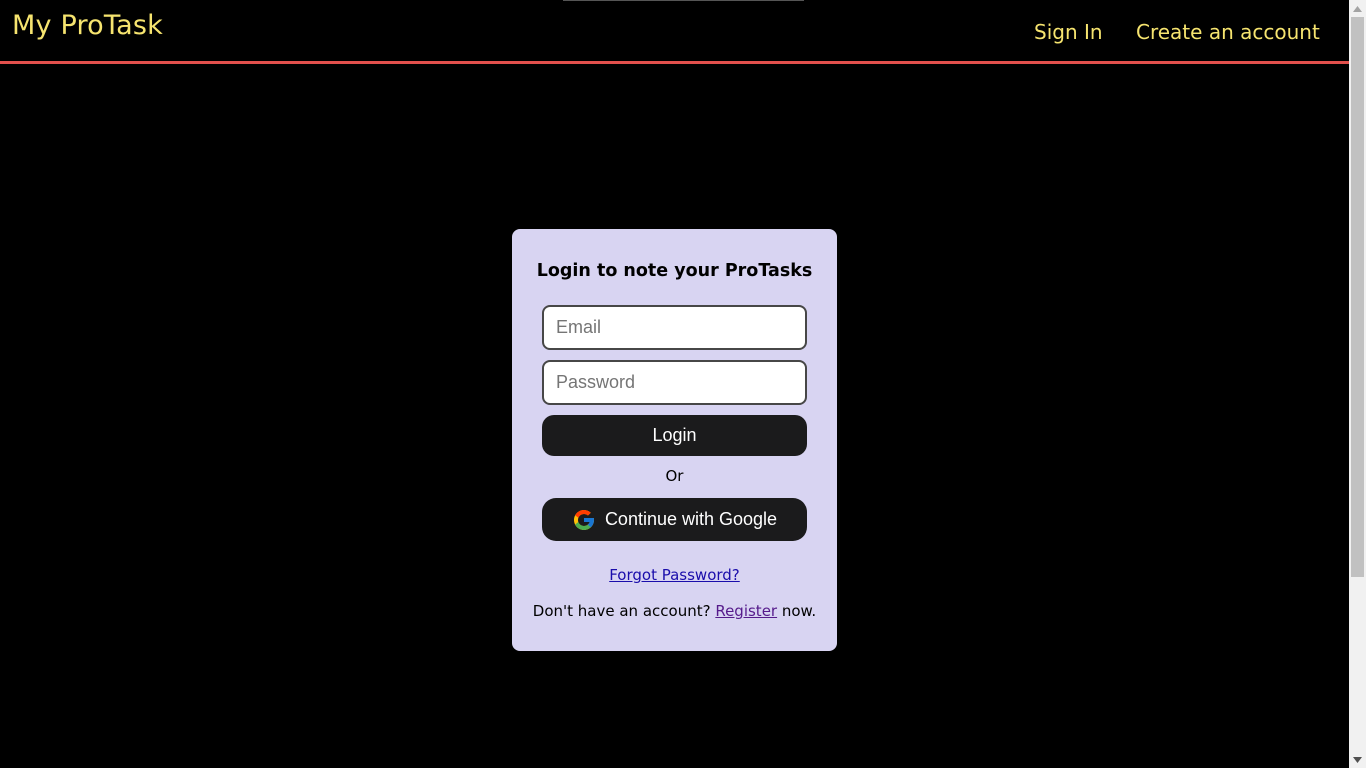  I want to click on nav-sign-in-link: Sign In, so click(1068, 32).